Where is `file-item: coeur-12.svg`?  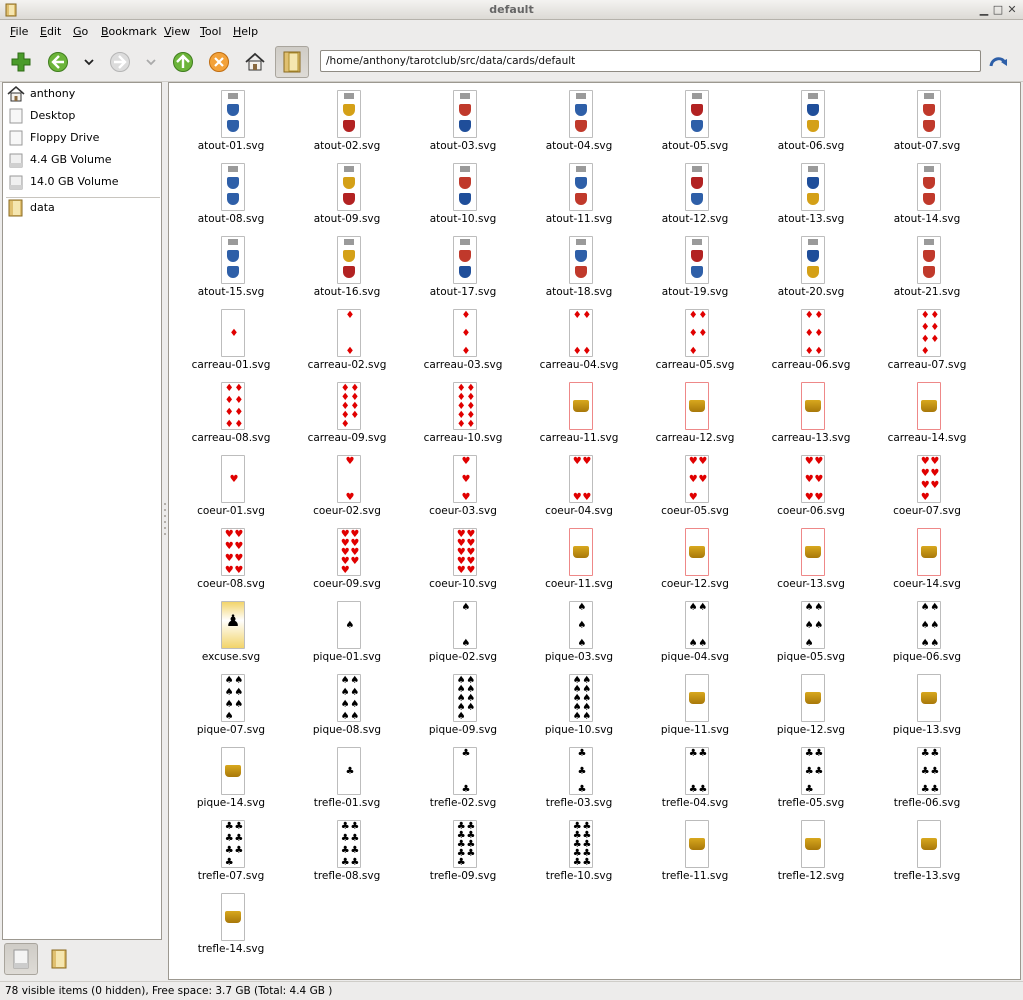 file-item: coeur-12.svg is located at coordinates (695, 562).